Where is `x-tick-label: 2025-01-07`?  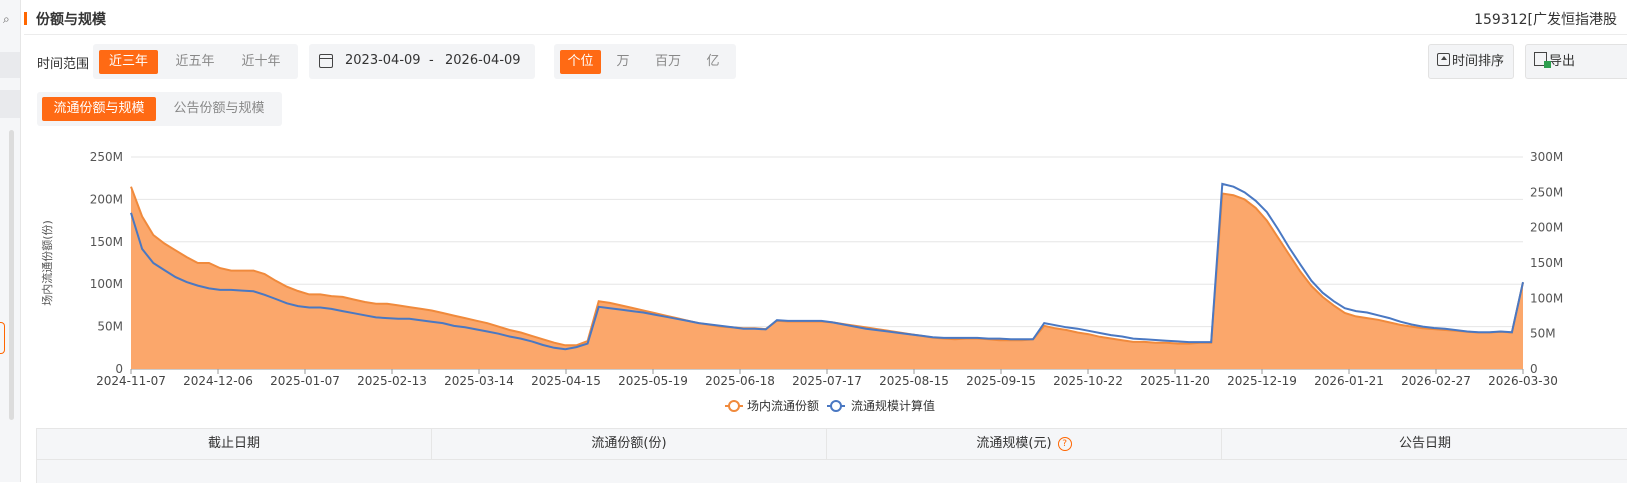 x-tick-label: 2025-01-07 is located at coordinates (305, 381).